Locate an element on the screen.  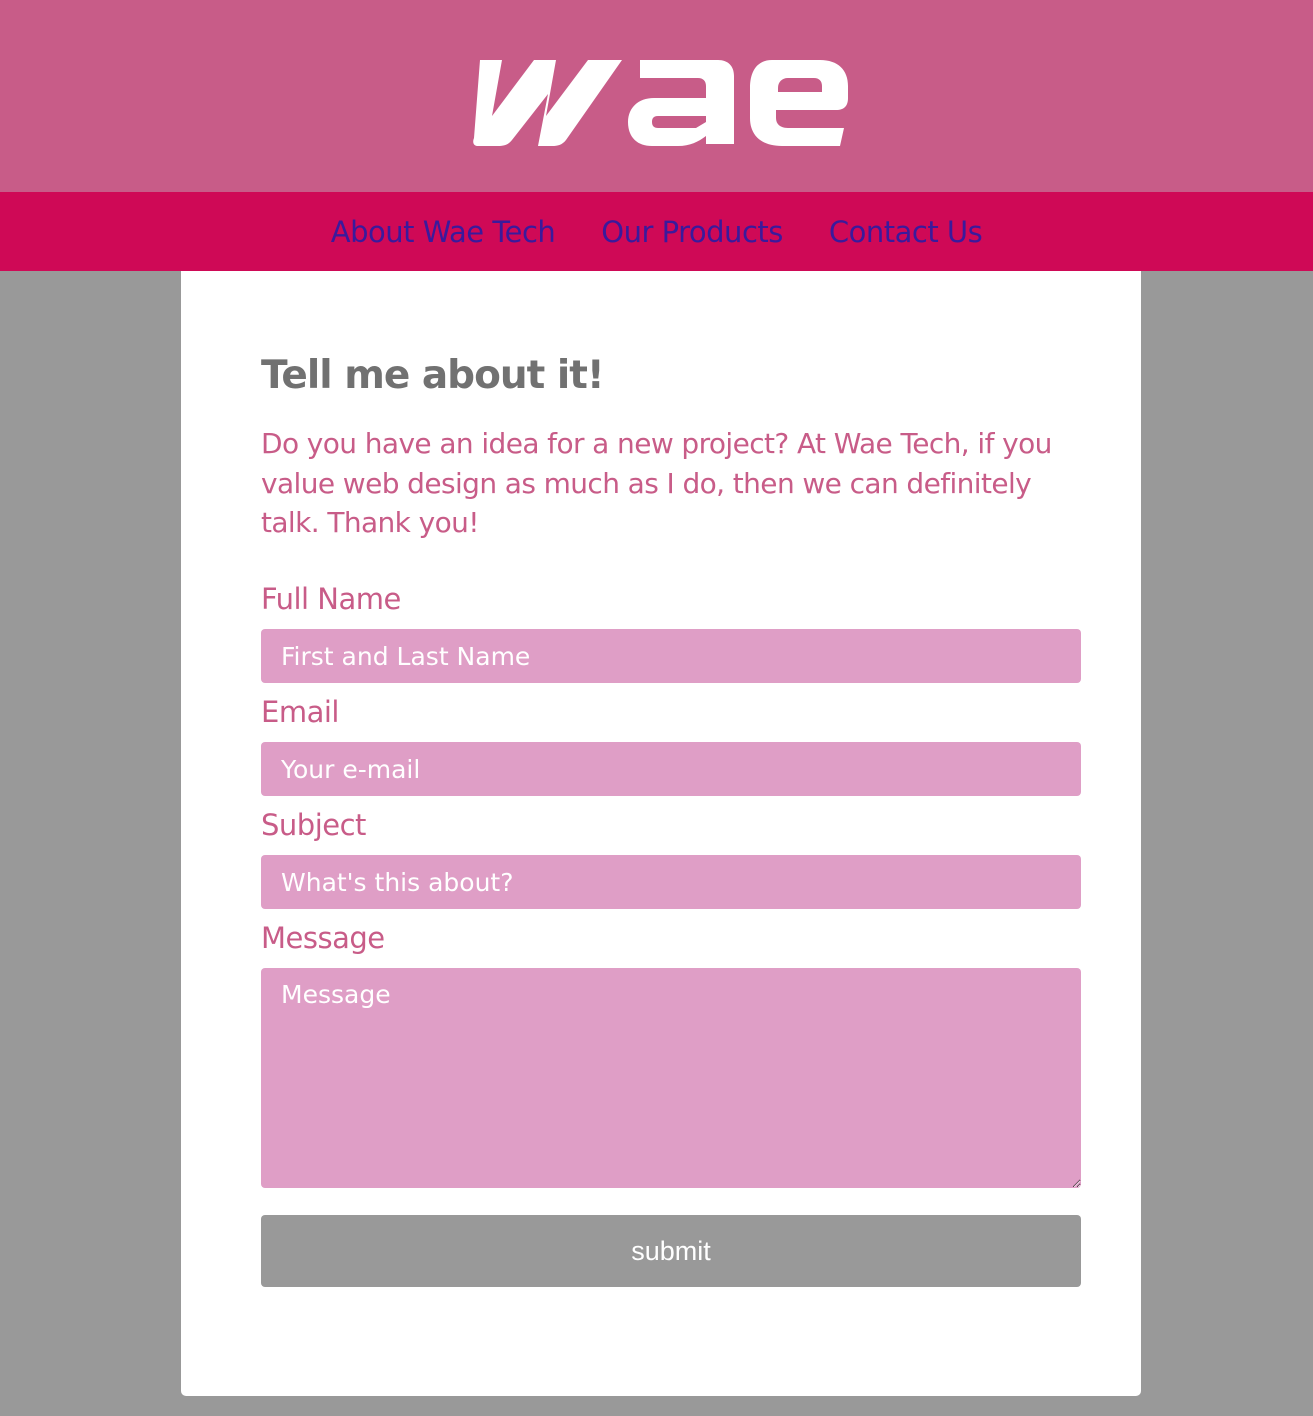
nav-link-about: About Wae Tech is located at coordinates (443, 232).